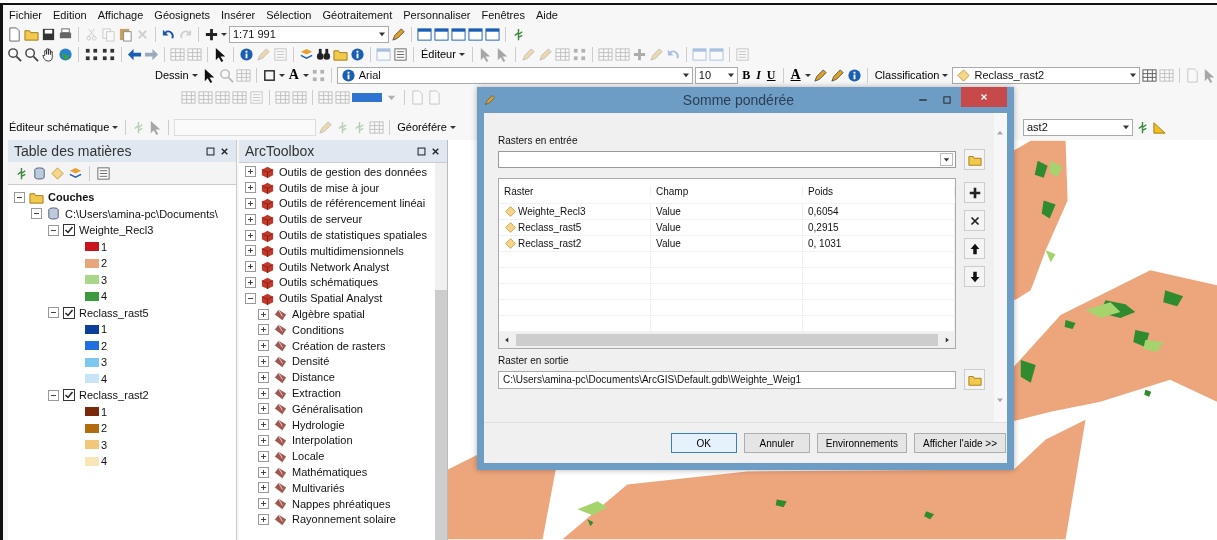  Describe the element at coordinates (946, 159) in the screenshot. I see `dropdown-caret-icon` at that location.